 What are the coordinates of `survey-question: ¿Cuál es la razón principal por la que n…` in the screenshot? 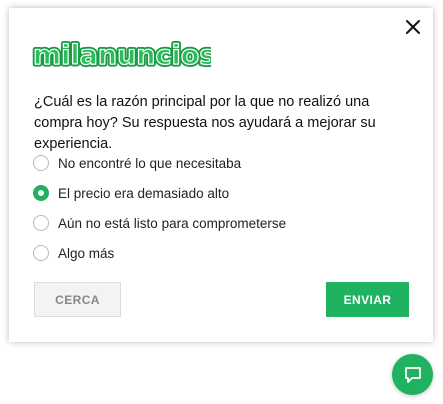 It's located at (205, 123).